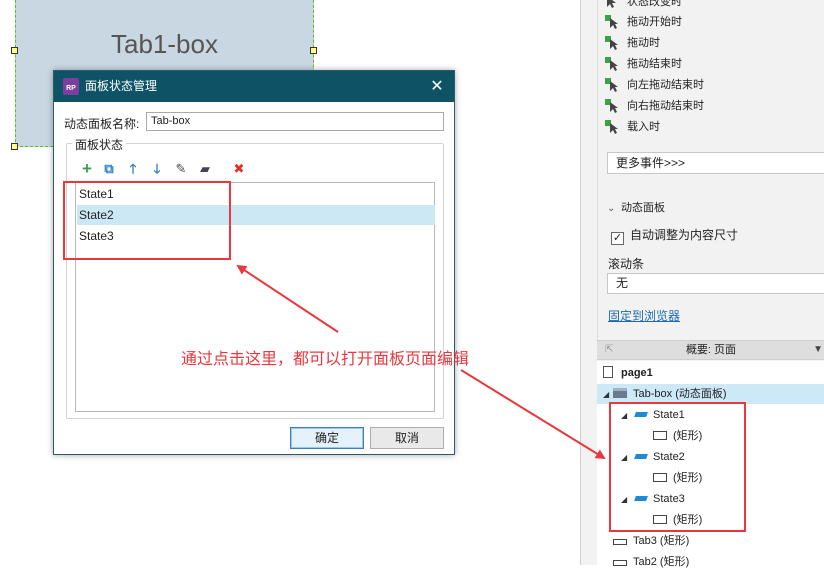 This screenshot has height=572, width=824. Describe the element at coordinates (407, 438) in the screenshot. I see `cancel-button: 取消` at that location.